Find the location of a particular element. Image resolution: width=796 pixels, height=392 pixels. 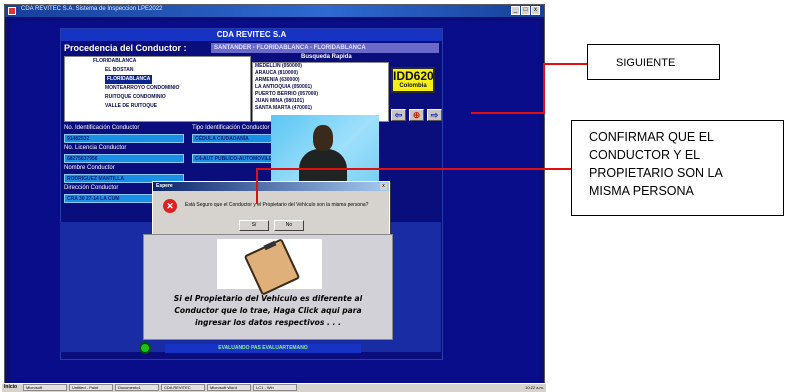

search-item: ARAUCA (810000) is located at coordinates (320, 73).